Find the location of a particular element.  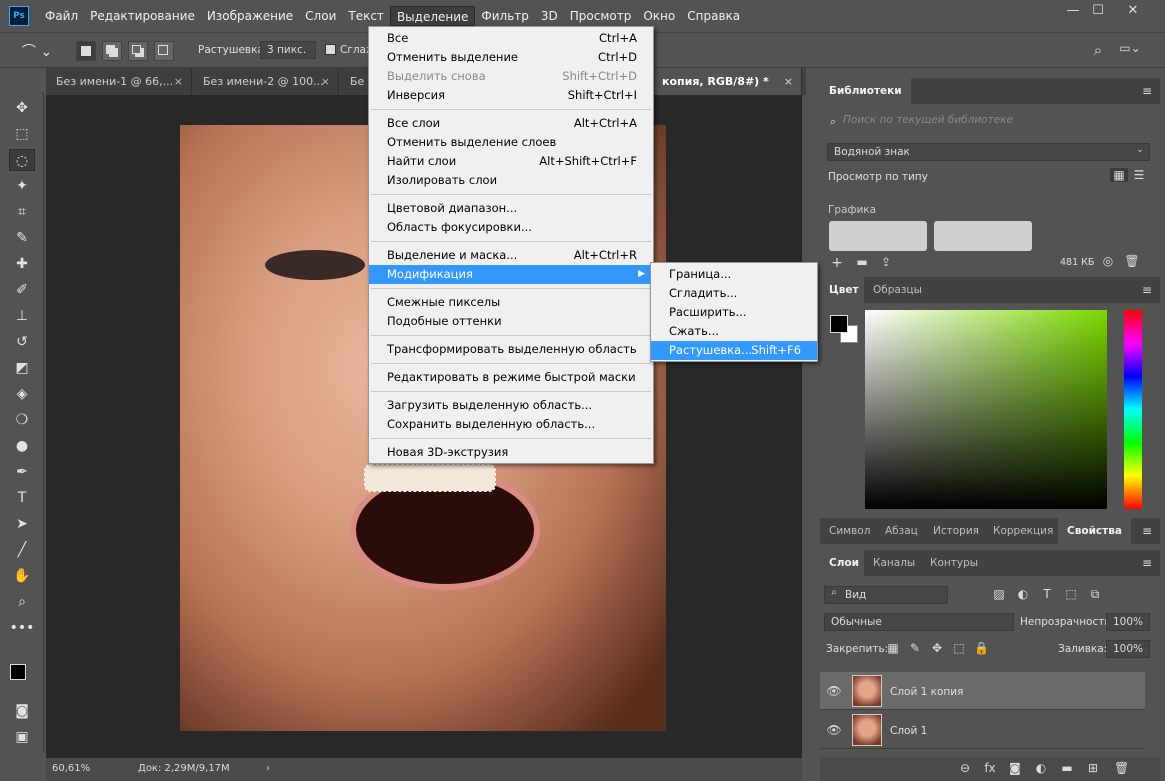

select-menu-item: Инверсия Shift+Ctrl+I is located at coordinates (511, 95).